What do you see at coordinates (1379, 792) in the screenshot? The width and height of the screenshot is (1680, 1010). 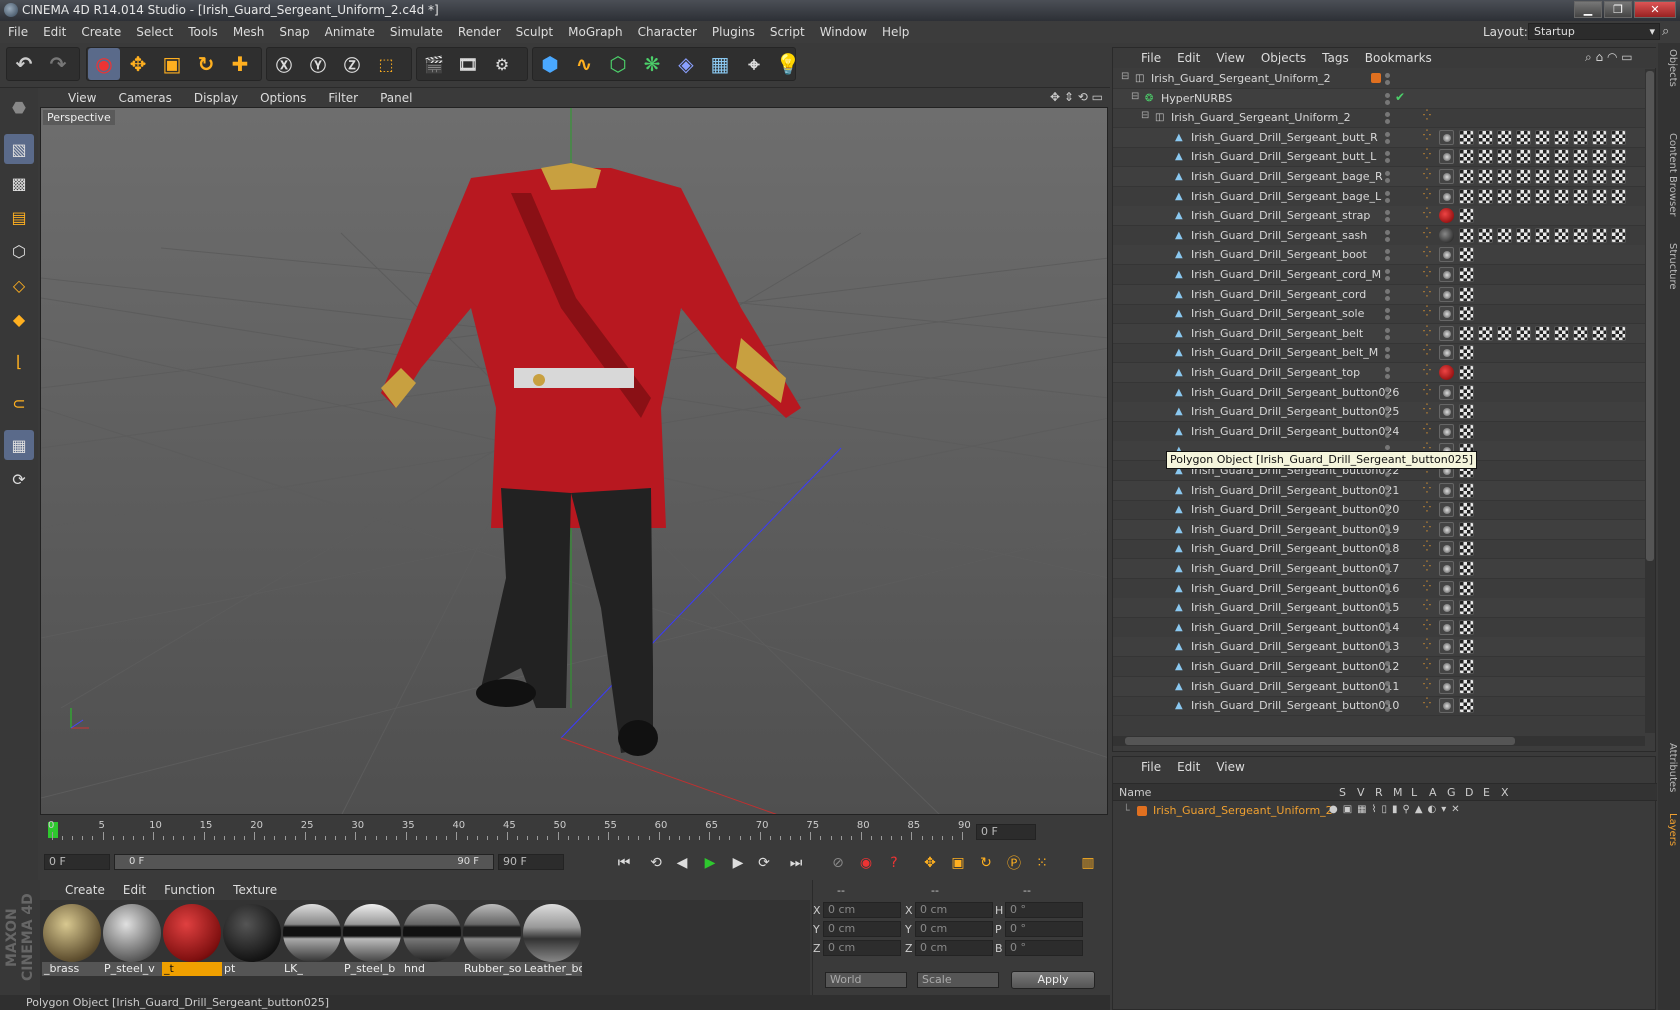 I see `layer-column-header: R` at bounding box center [1379, 792].